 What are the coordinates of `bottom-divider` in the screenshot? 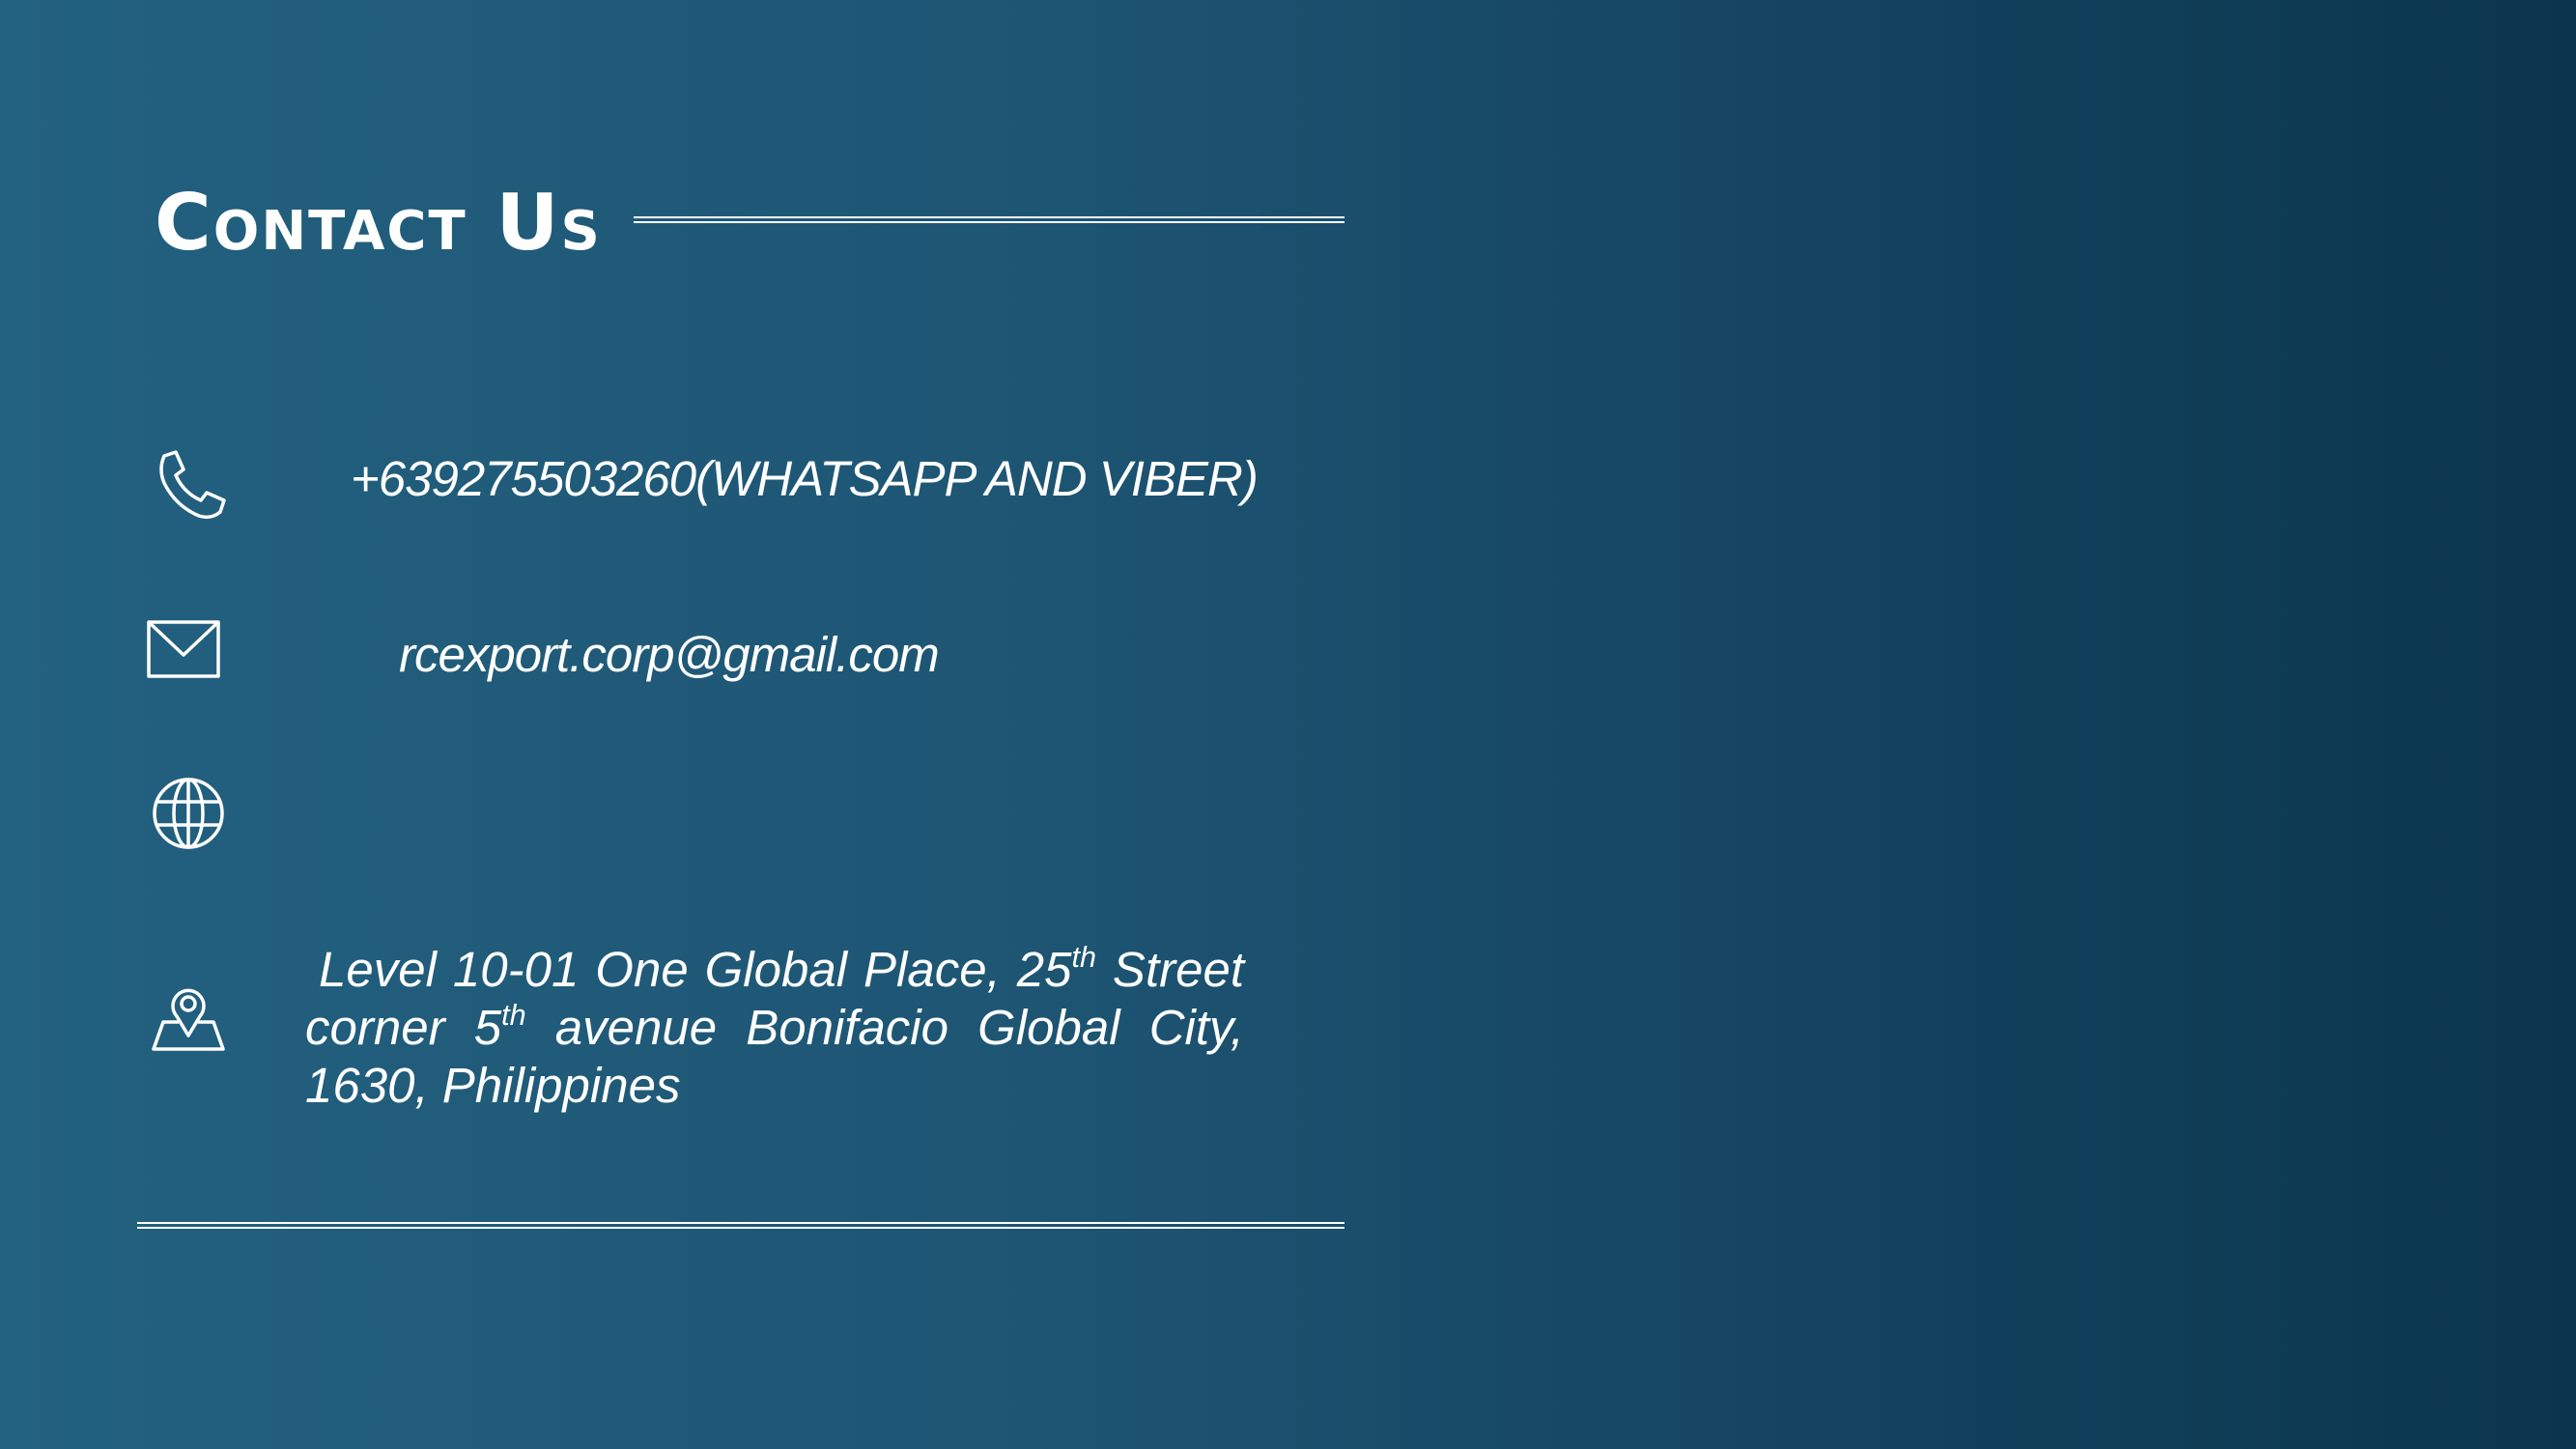 It's located at (741, 1225).